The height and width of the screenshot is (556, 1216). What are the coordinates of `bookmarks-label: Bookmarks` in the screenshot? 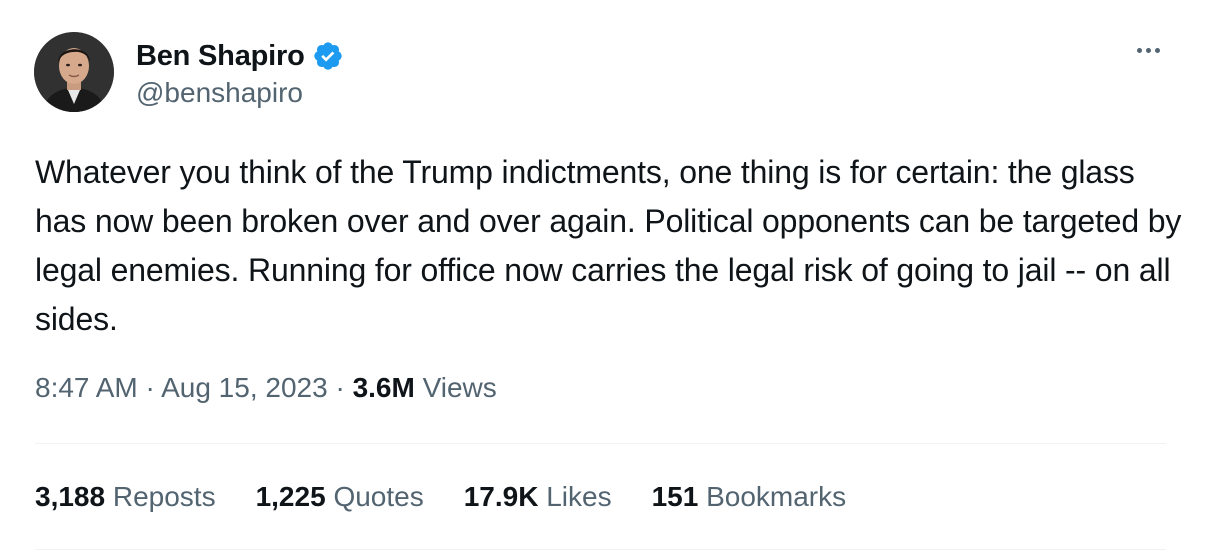 It's located at (776, 496).